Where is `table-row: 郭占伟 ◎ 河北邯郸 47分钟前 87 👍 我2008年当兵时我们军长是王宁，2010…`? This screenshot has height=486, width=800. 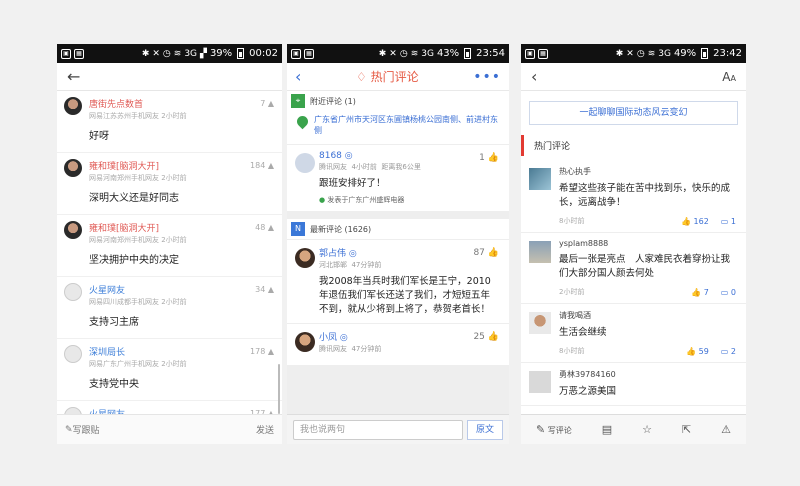
table-row: 郭占伟 ◎ 河北邯郸 47分钟前 87 👍 我2008年当兵时我们军长是王宁，2010… is located at coordinates (398, 281).